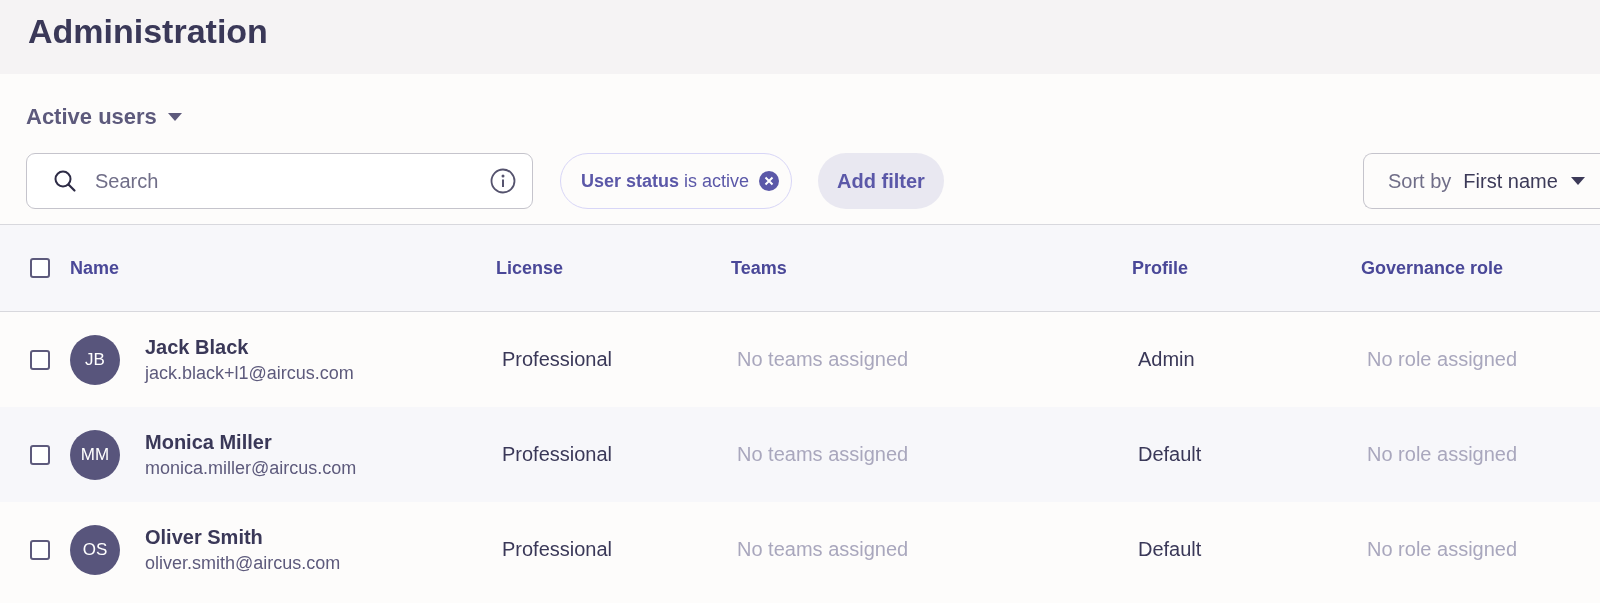  Describe the element at coordinates (881, 181) in the screenshot. I see `add-filter-button: Add filter` at that location.